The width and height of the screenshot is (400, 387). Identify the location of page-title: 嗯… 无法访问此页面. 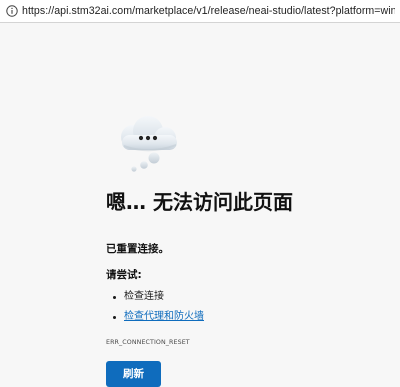
(199, 202).